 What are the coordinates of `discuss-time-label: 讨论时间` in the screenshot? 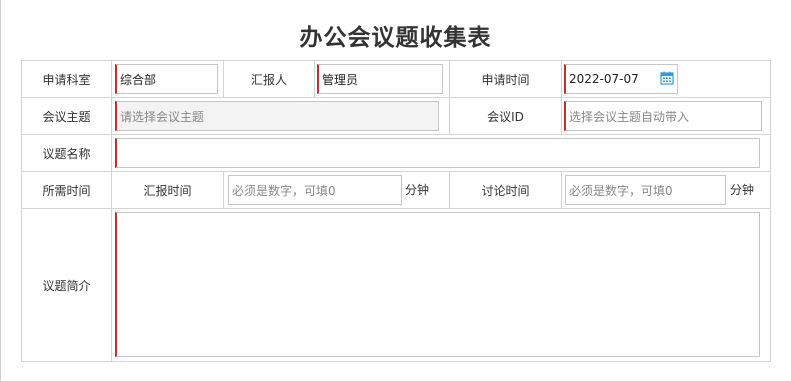 It's located at (505, 190).